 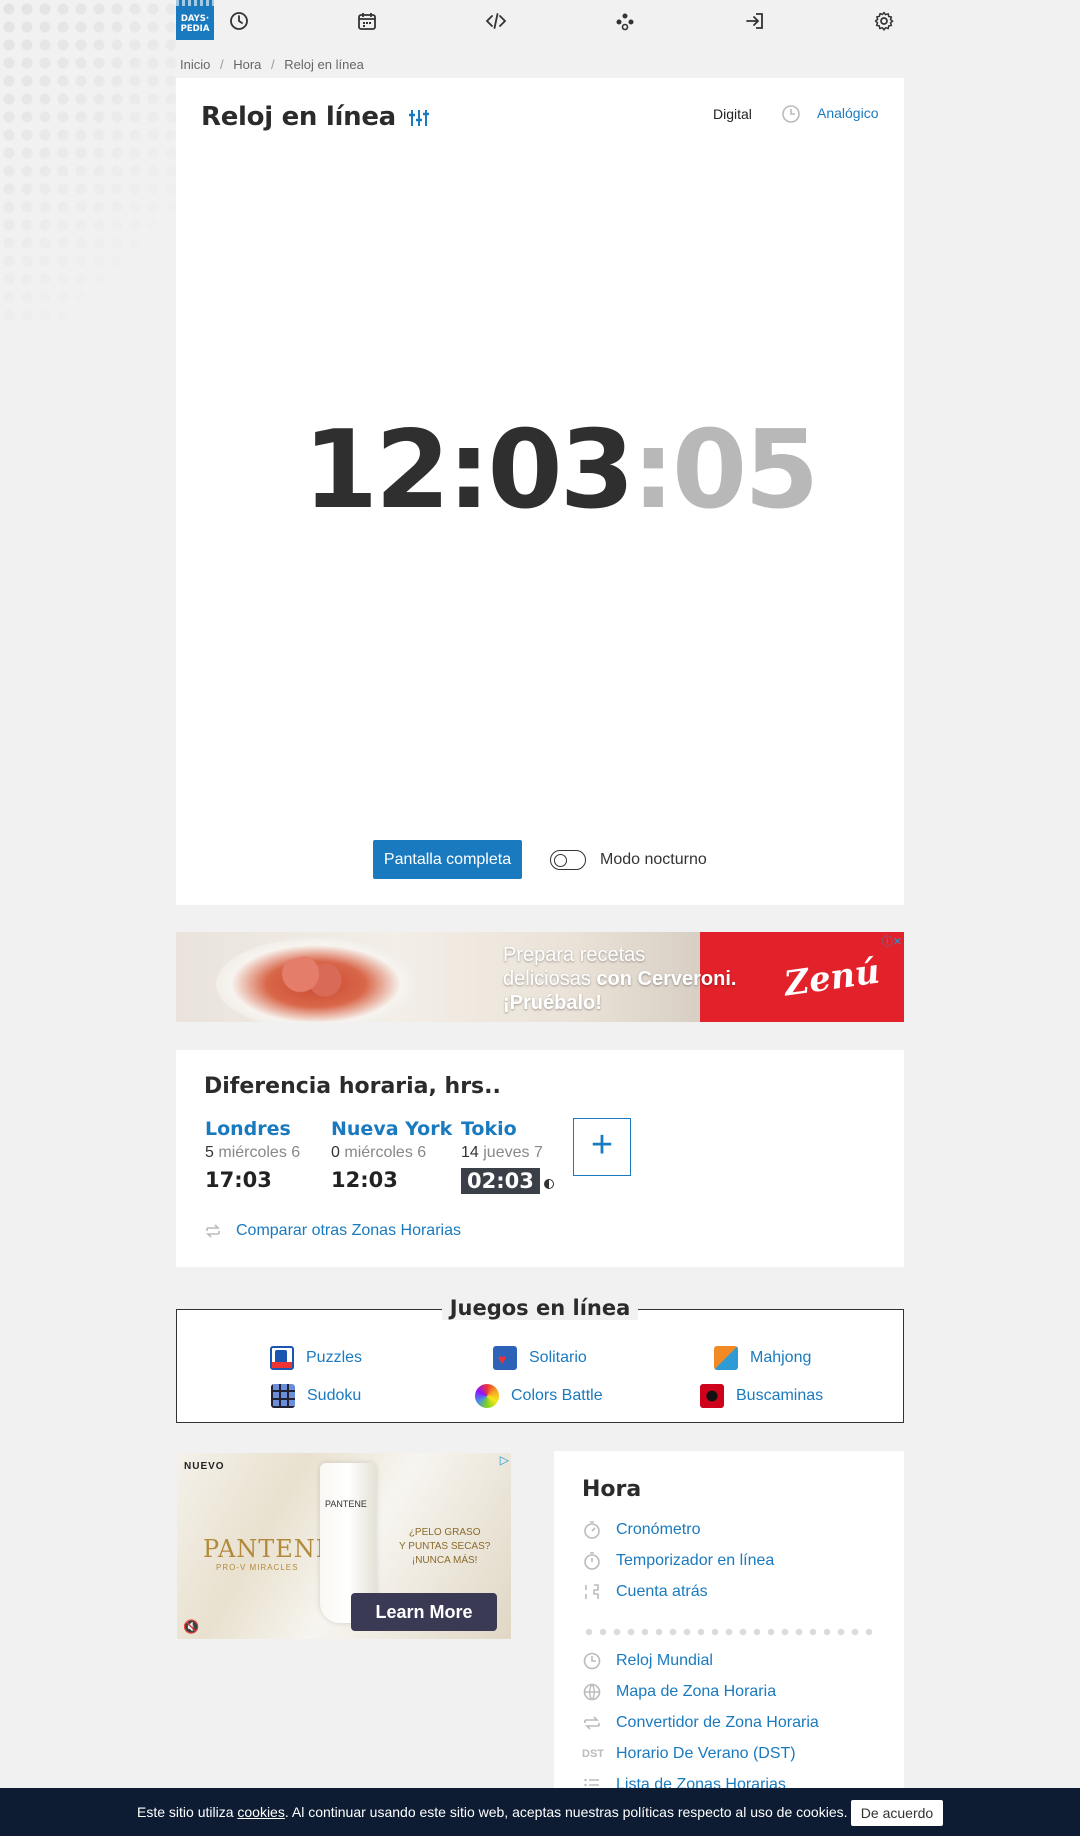 I want to click on city-name: Tokio, so click(x=507, y=1129).